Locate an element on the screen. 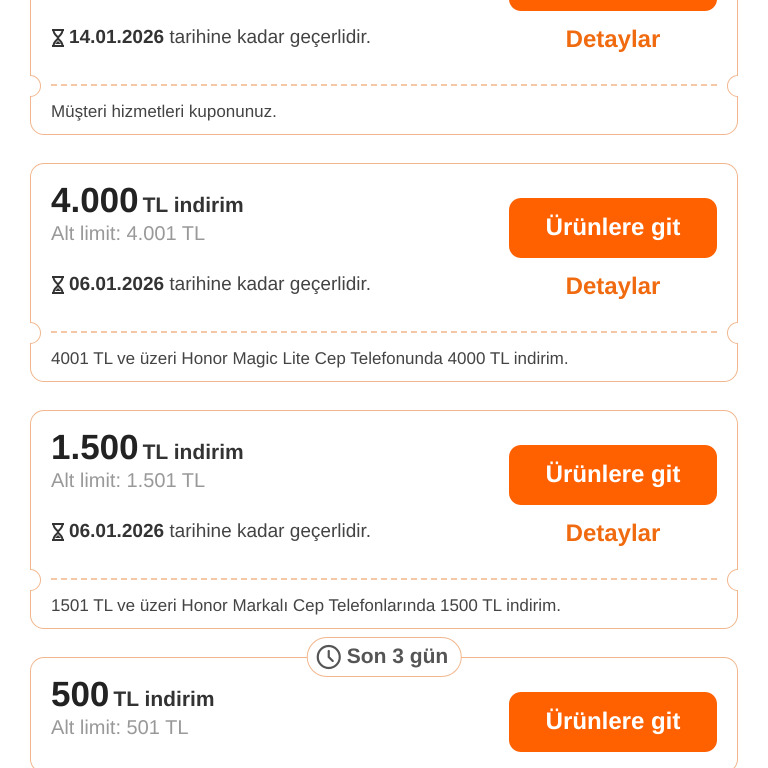  discount-amount: 1.500 is located at coordinates (95, 448).